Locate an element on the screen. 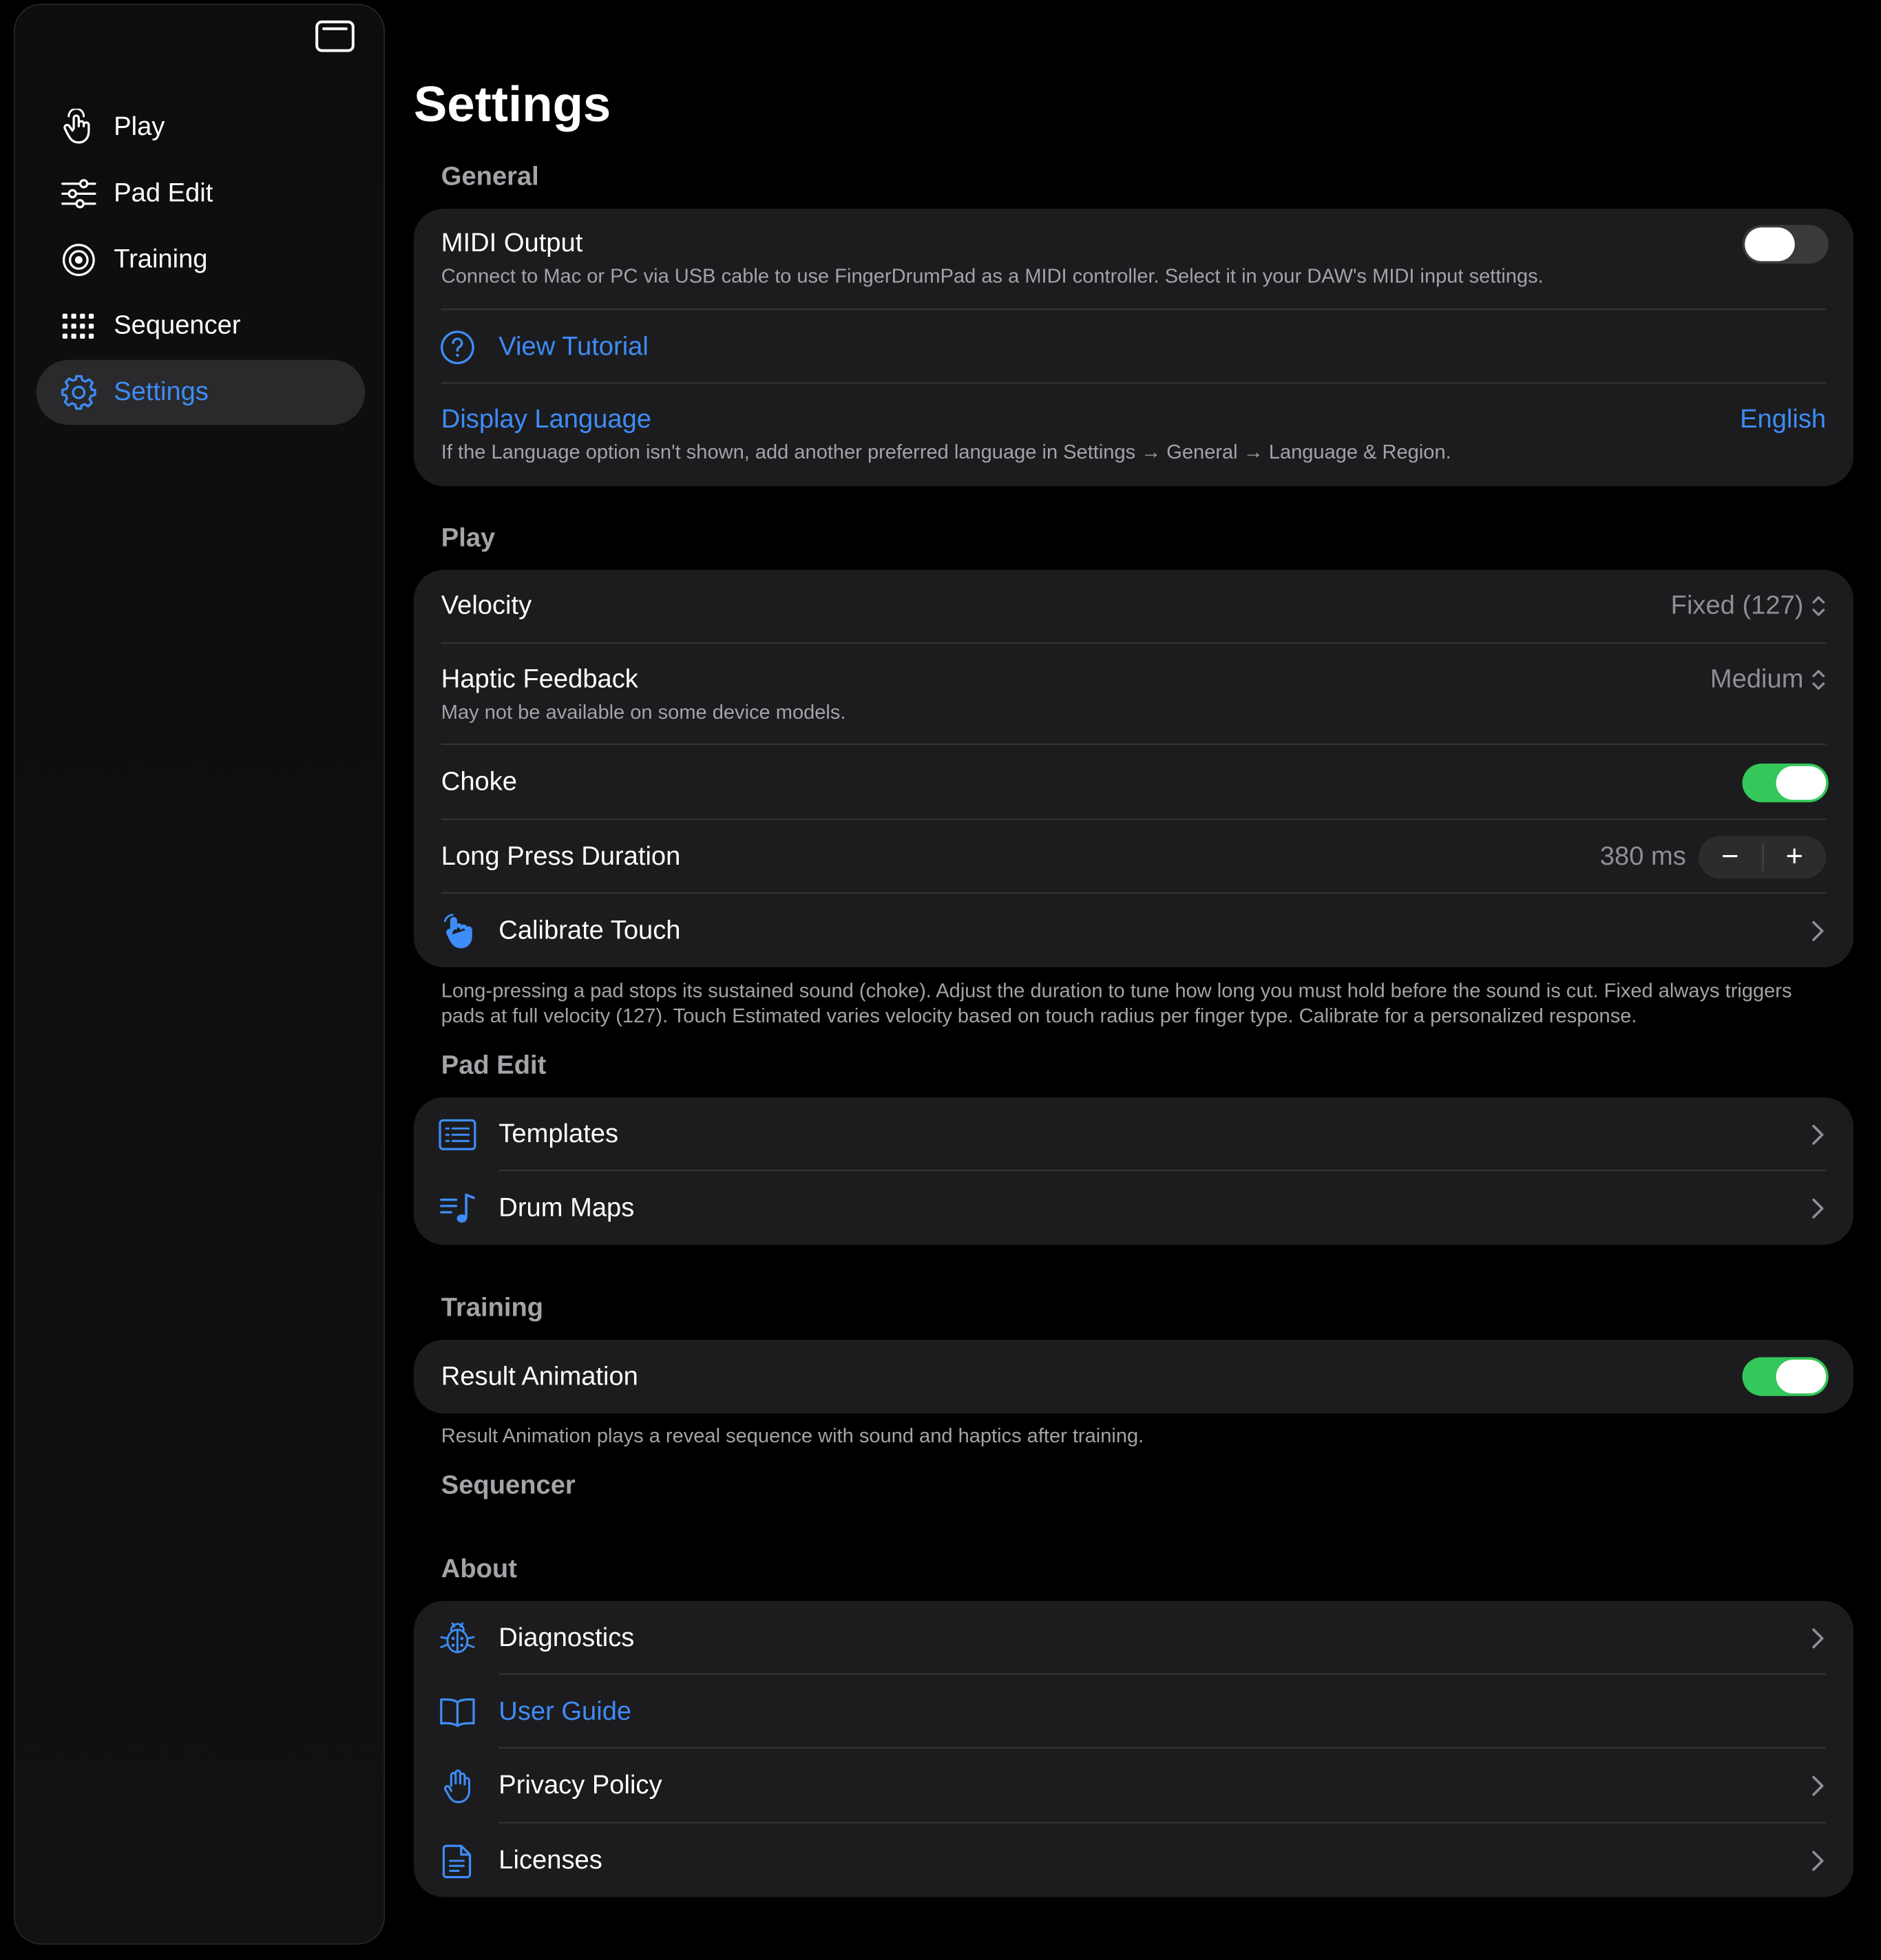 The width and height of the screenshot is (1881, 1960). user-guide-link: User Guide is located at coordinates (564, 1712).